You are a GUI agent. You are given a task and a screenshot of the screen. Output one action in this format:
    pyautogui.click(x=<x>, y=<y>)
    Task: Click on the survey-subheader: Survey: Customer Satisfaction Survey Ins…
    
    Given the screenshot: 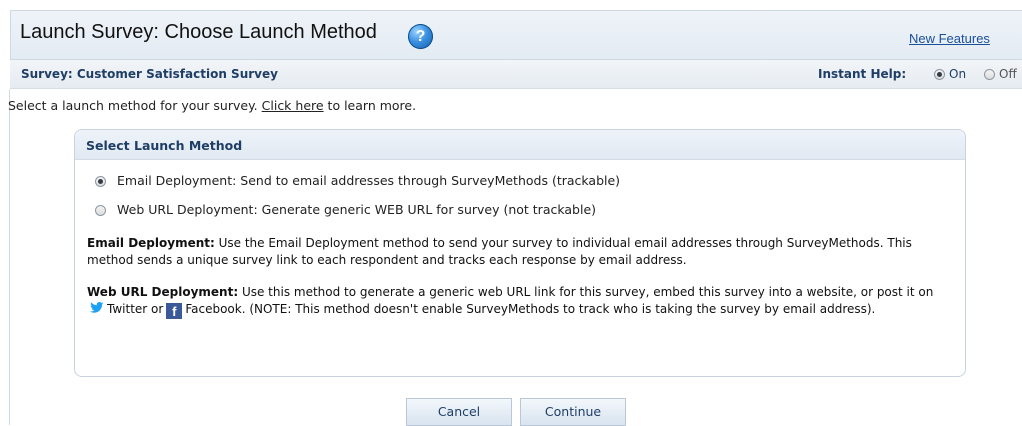 What is the action you would take?
    pyautogui.click(x=516, y=74)
    